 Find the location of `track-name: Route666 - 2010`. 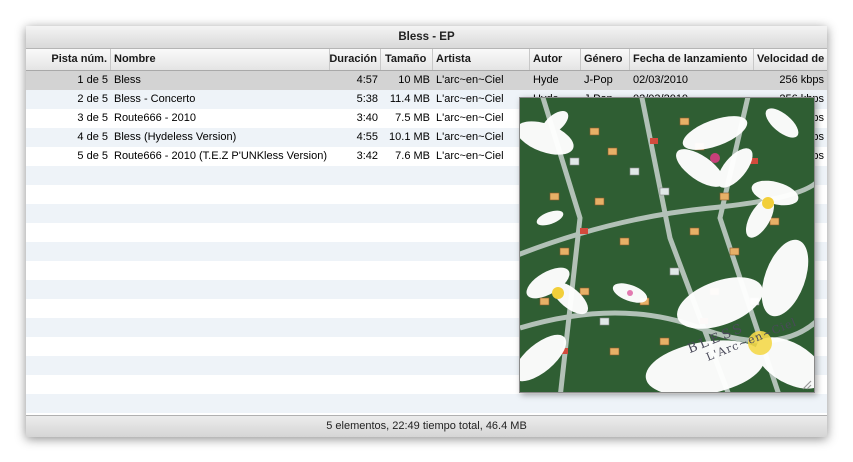

track-name: Route666 - 2010 is located at coordinates (155, 118).